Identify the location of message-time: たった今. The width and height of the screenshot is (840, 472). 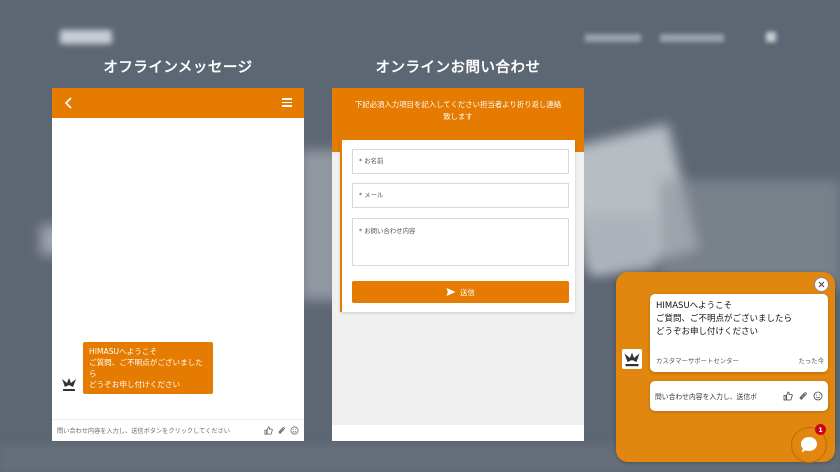
(811, 361).